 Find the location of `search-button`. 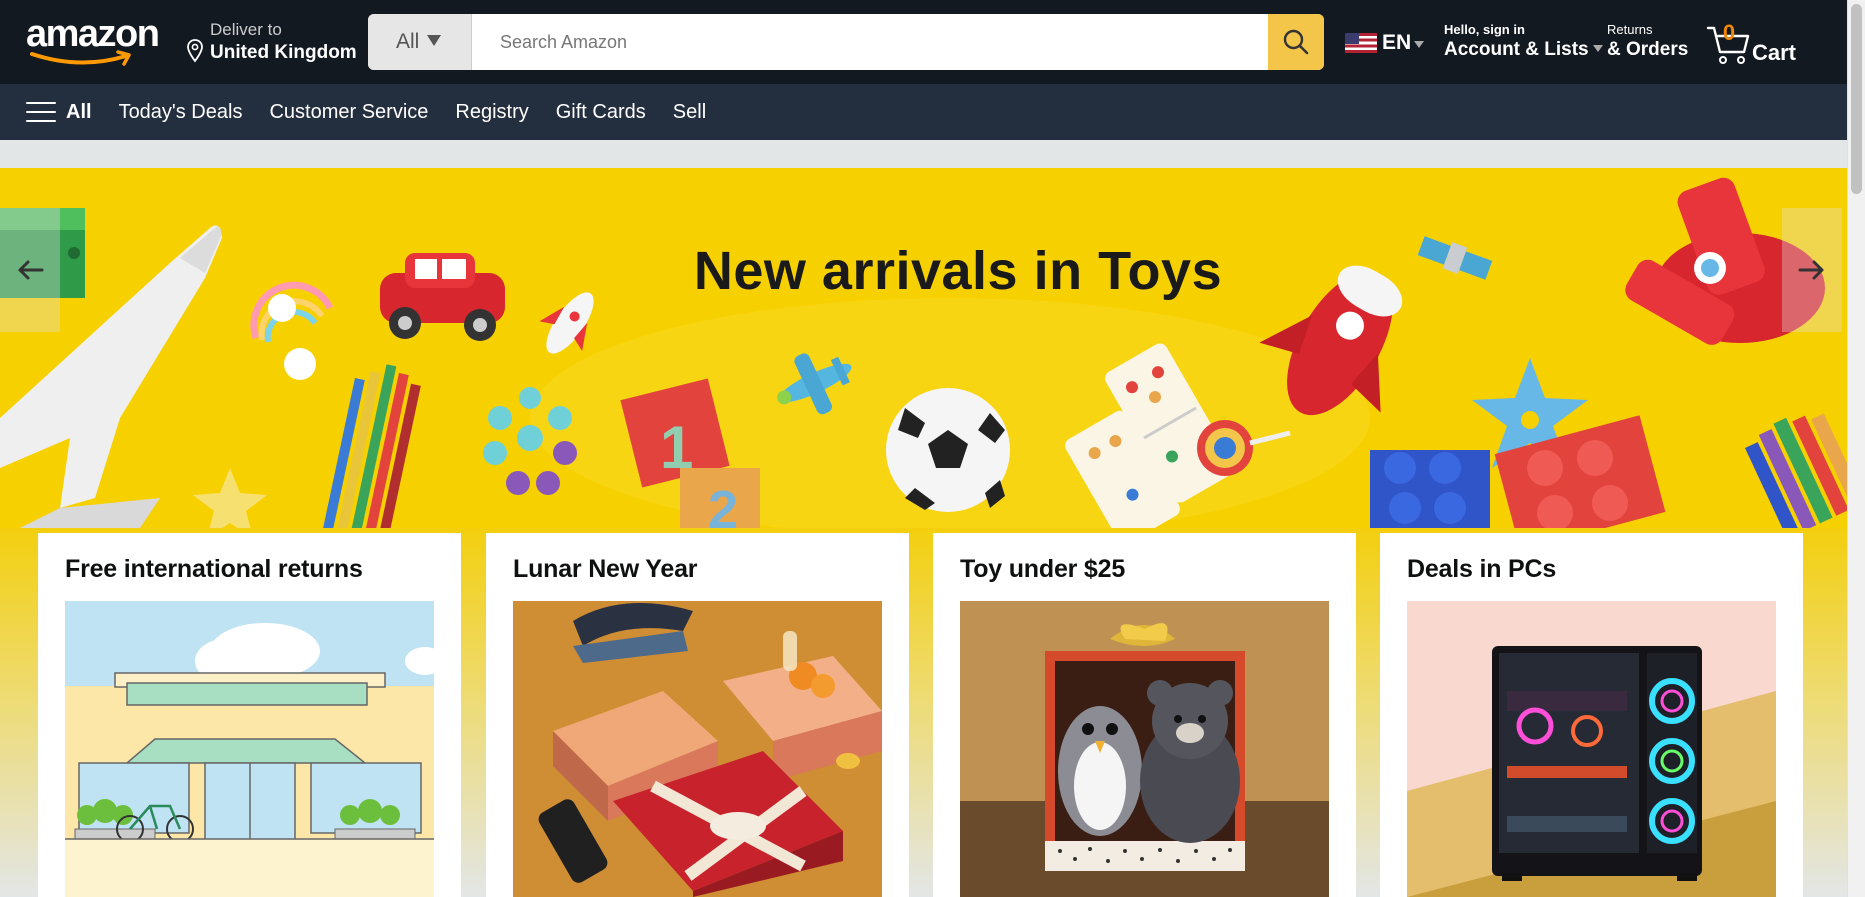

search-button is located at coordinates (1296, 42).